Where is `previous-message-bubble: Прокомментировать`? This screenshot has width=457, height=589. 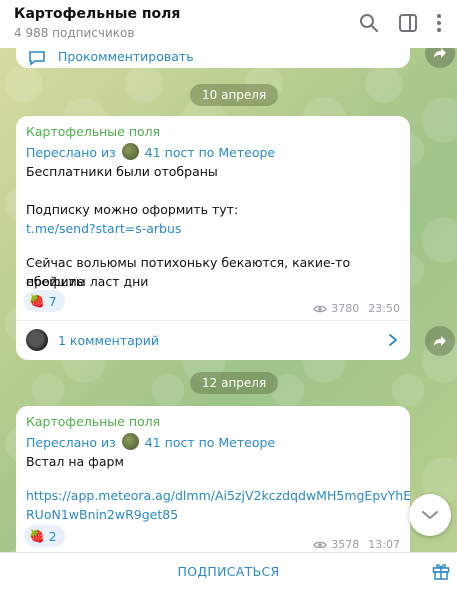 previous-message-bubble: Прокомментировать is located at coordinates (213, 58).